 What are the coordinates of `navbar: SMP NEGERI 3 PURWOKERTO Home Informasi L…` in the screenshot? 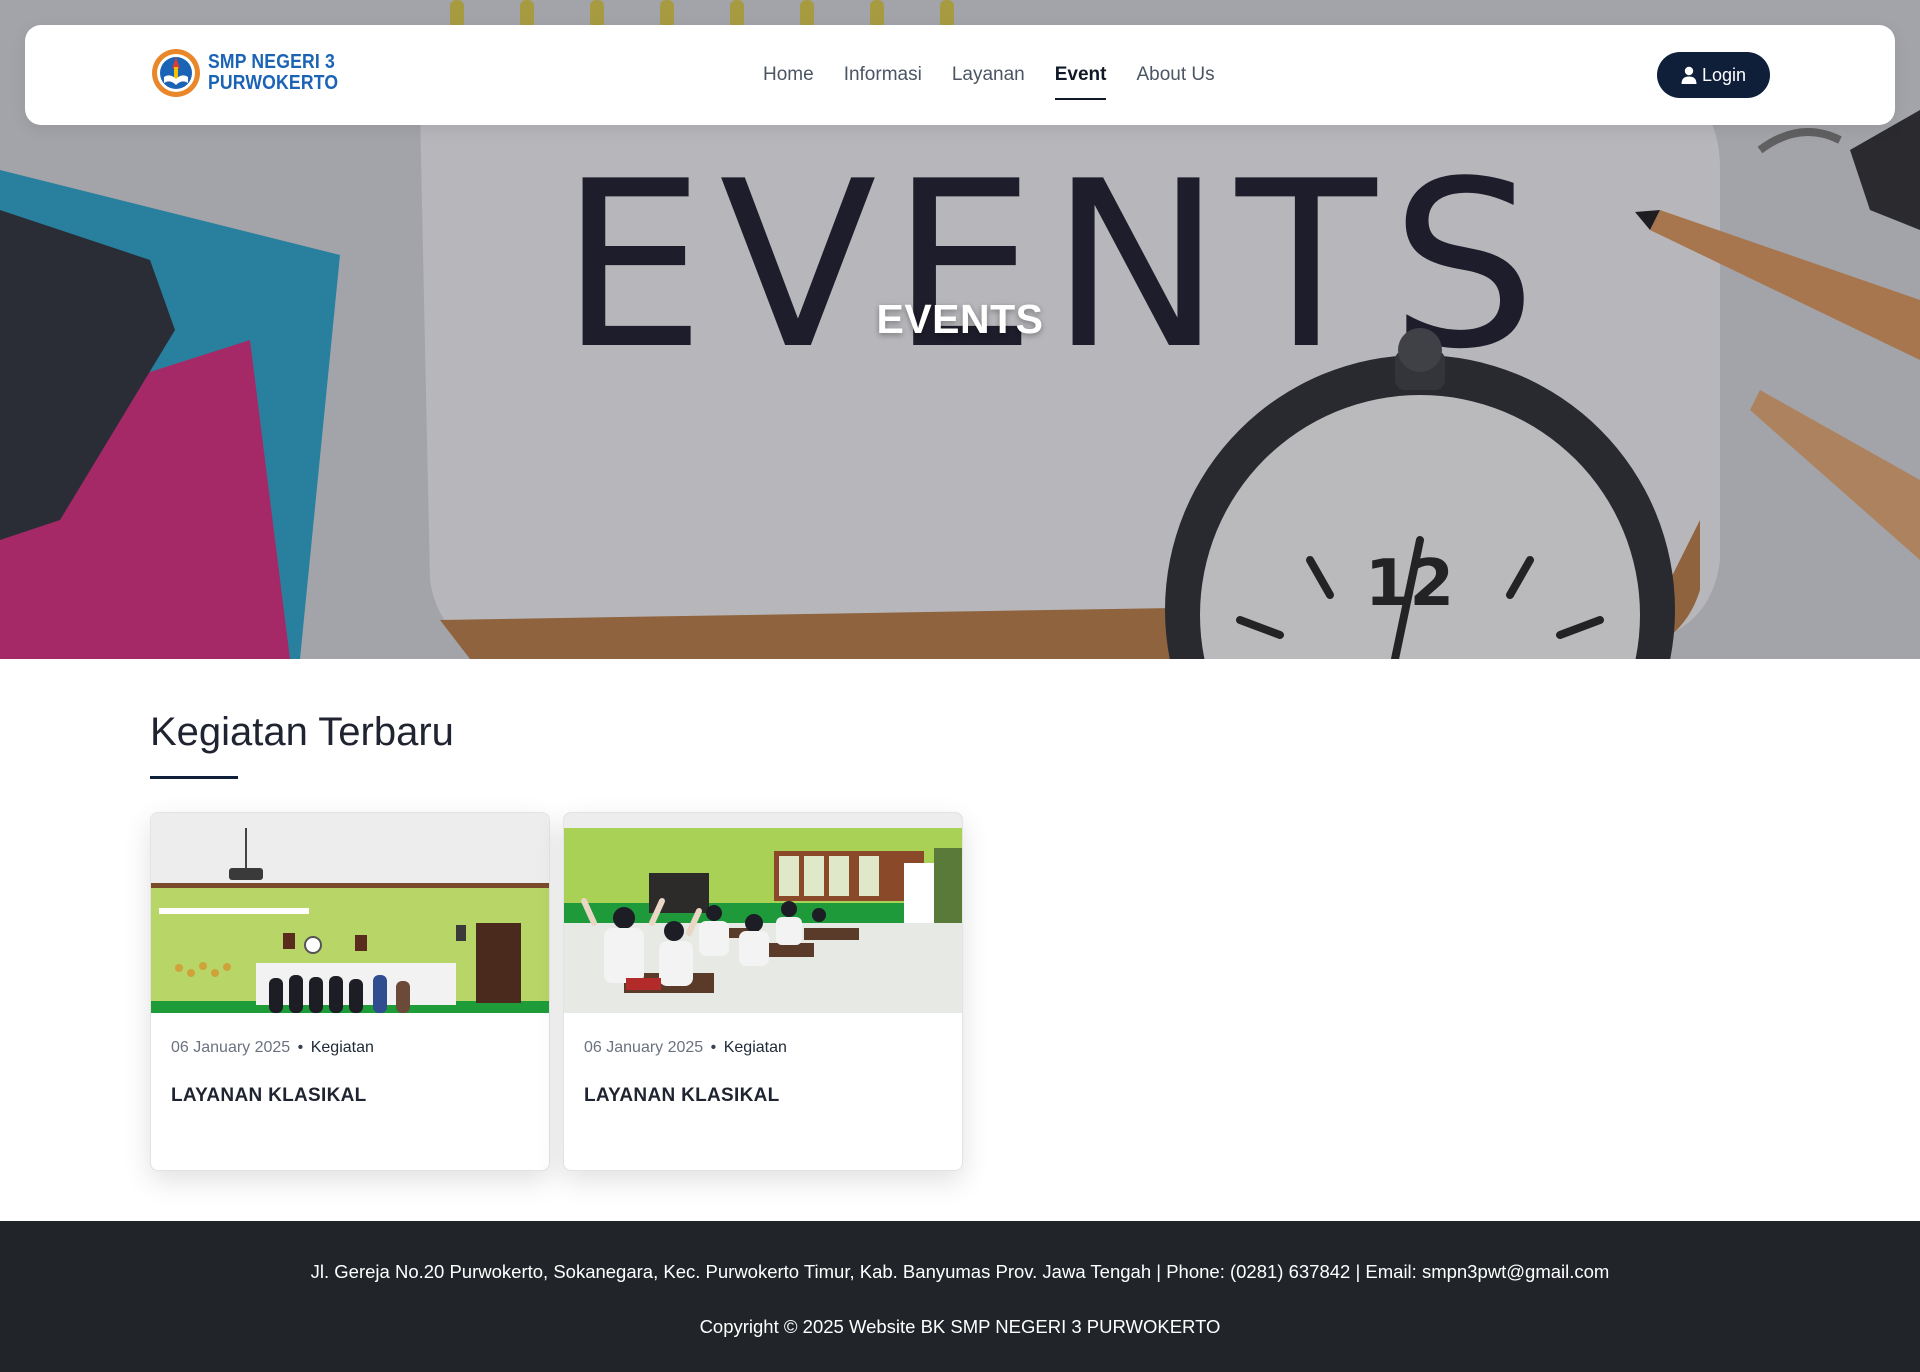 It's located at (960, 75).